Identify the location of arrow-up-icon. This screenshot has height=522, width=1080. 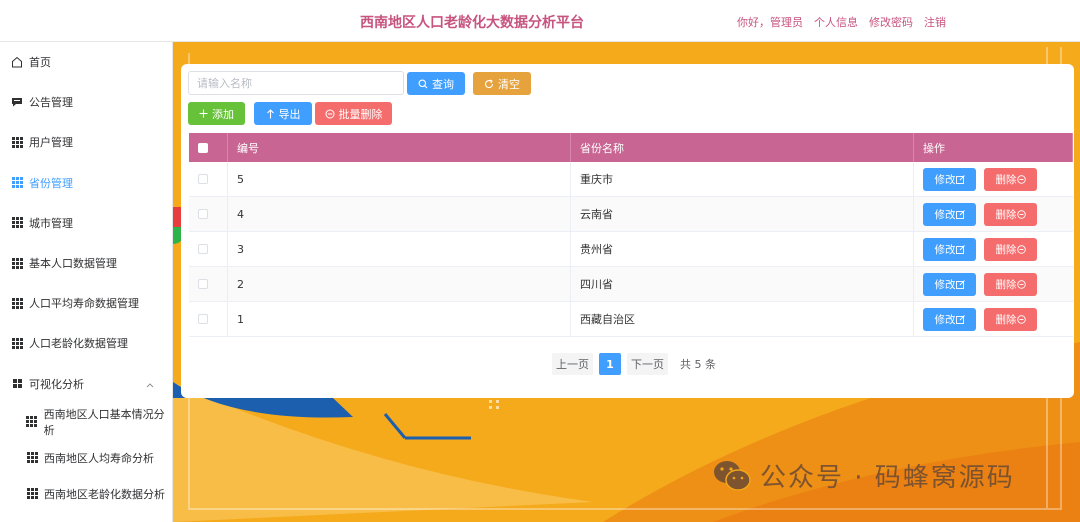
(270, 113).